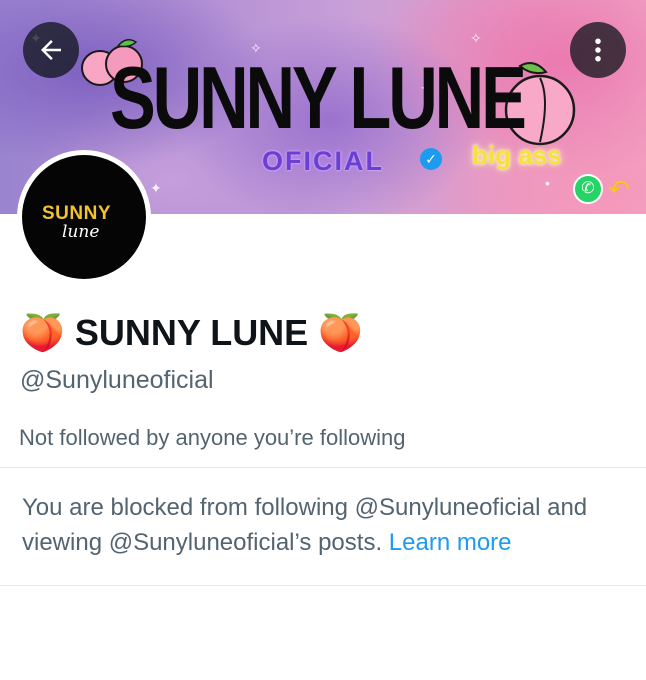  What do you see at coordinates (212, 437) in the screenshot?
I see `followed-by-text: Not followed by anyone you’re following` at bounding box center [212, 437].